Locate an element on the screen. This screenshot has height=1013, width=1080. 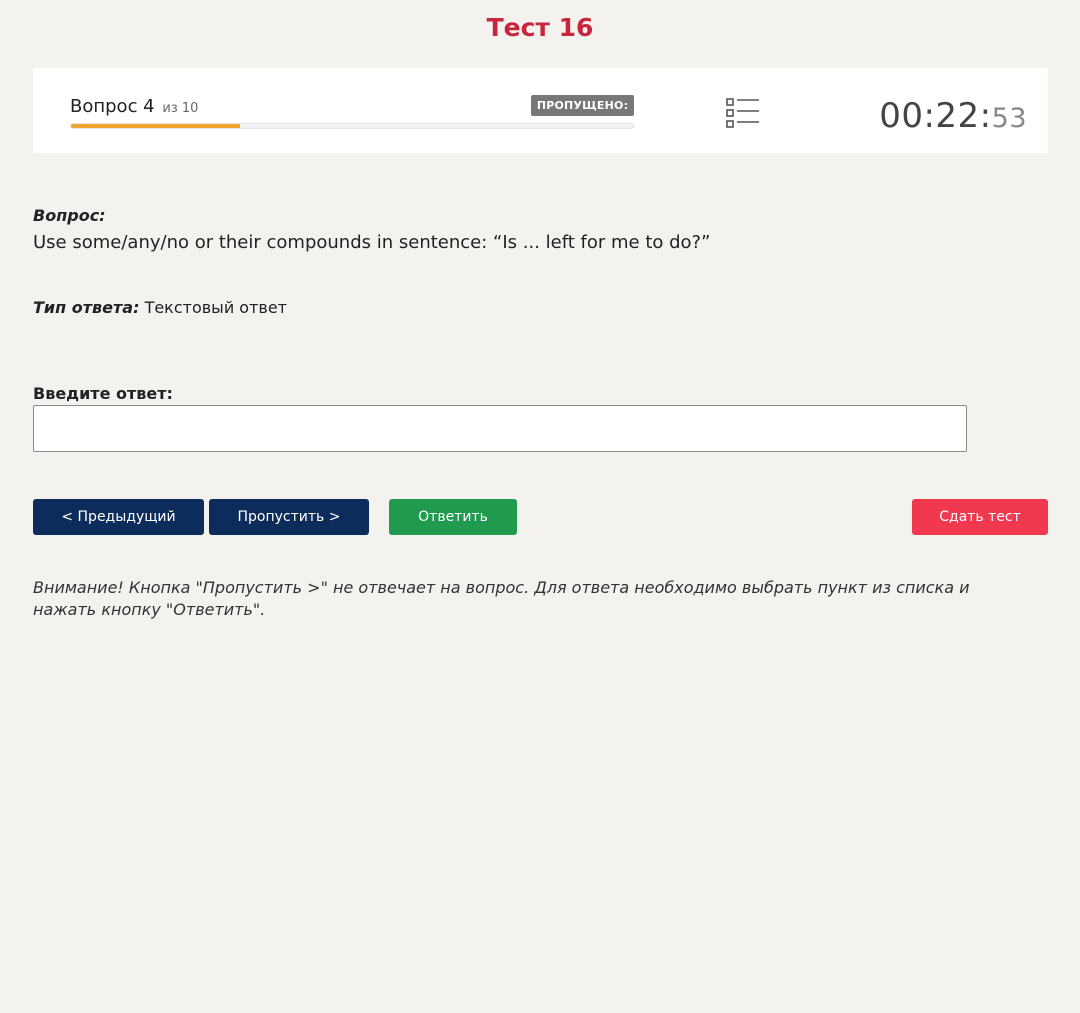
previous-button: < Предыдущий is located at coordinates (118, 517).